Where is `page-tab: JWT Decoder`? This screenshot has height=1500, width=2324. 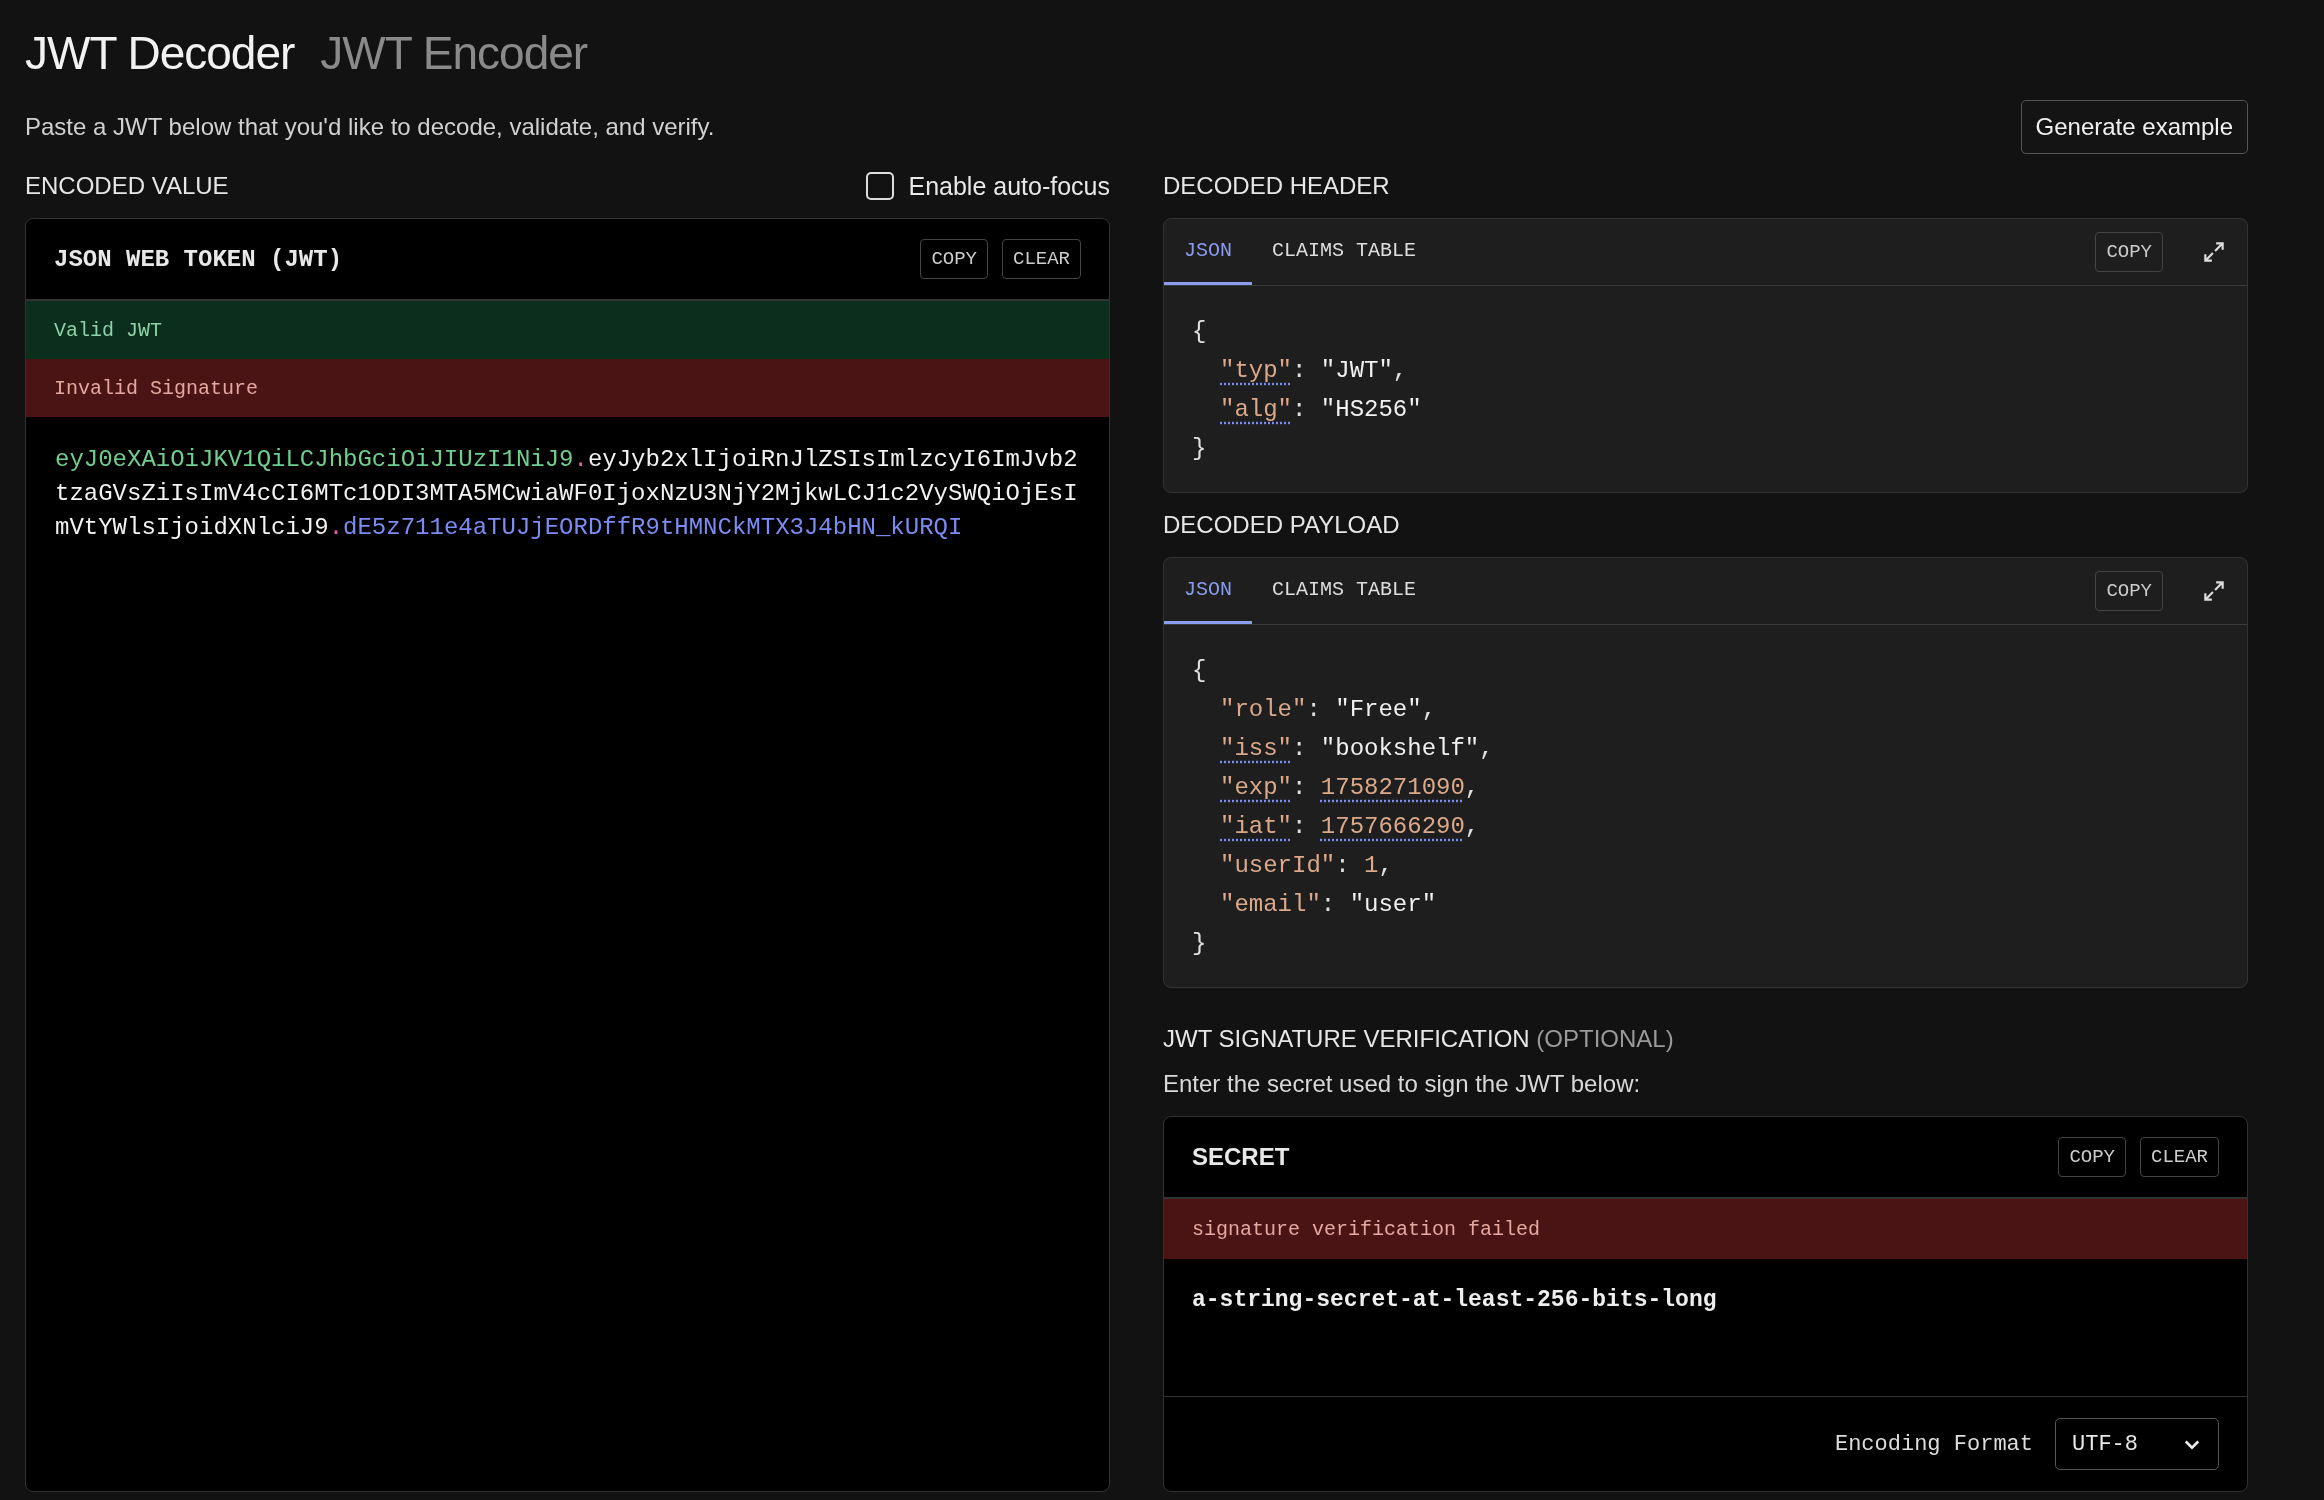 page-tab: JWT Decoder is located at coordinates (160, 53).